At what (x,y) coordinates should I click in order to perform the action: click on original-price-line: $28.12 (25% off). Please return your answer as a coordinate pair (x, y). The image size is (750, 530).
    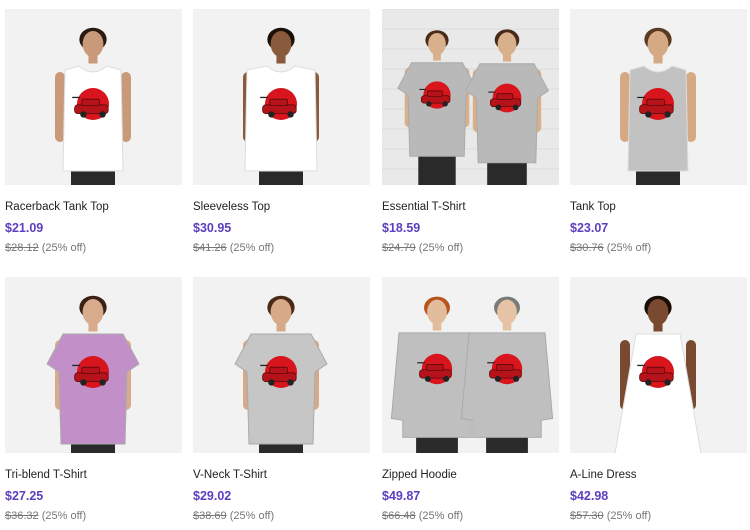
    Looking at the image, I should click on (45, 248).